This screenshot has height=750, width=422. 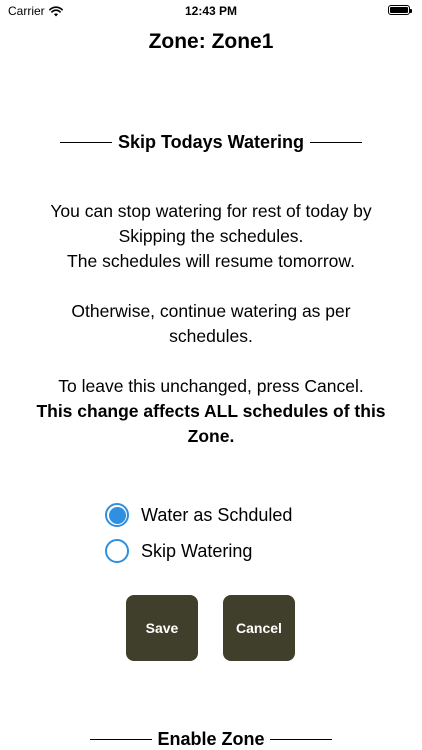 I want to click on save-button: Save, so click(x=162, y=628).